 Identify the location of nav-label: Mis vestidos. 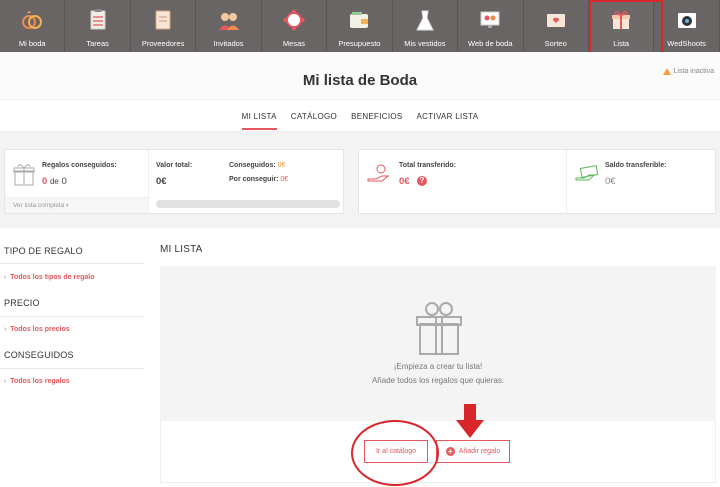
(425, 43).